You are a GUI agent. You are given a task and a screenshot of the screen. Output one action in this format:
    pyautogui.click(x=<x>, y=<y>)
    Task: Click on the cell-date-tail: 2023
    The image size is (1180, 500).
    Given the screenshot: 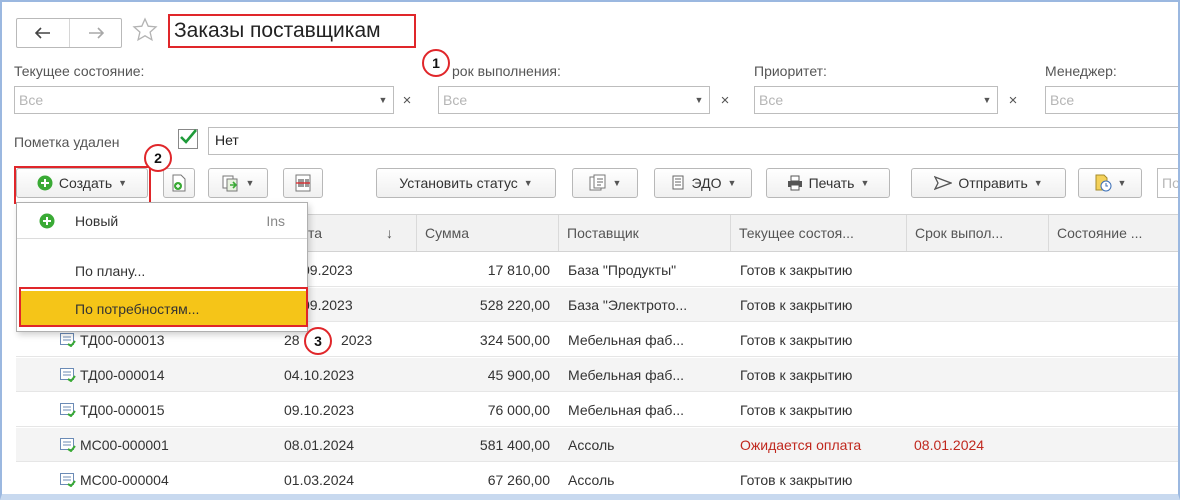 What is the action you would take?
    pyautogui.click(x=357, y=340)
    